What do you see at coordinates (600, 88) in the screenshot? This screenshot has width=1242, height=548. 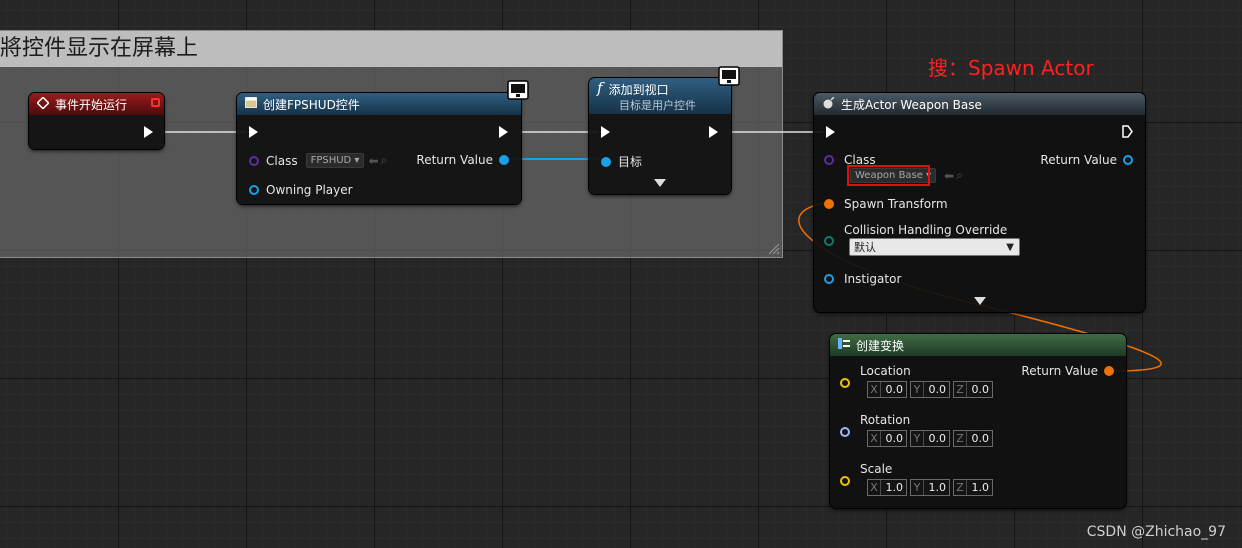 I see `function-icon: f` at bounding box center [600, 88].